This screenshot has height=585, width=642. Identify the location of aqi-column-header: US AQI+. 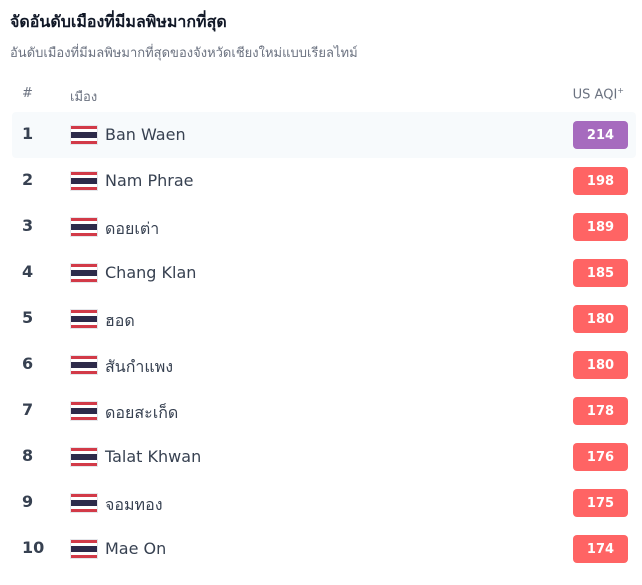
(598, 94).